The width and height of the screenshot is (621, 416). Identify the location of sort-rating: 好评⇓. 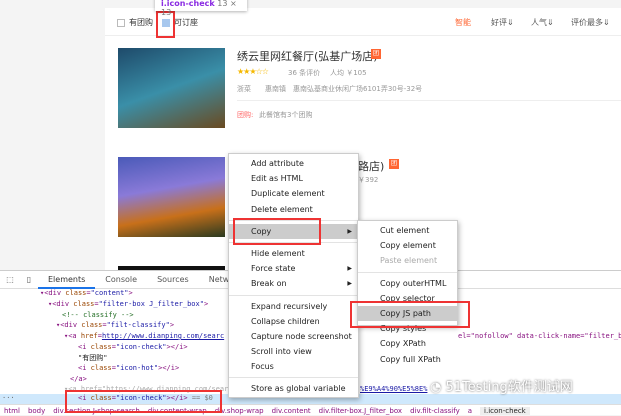
(502, 22).